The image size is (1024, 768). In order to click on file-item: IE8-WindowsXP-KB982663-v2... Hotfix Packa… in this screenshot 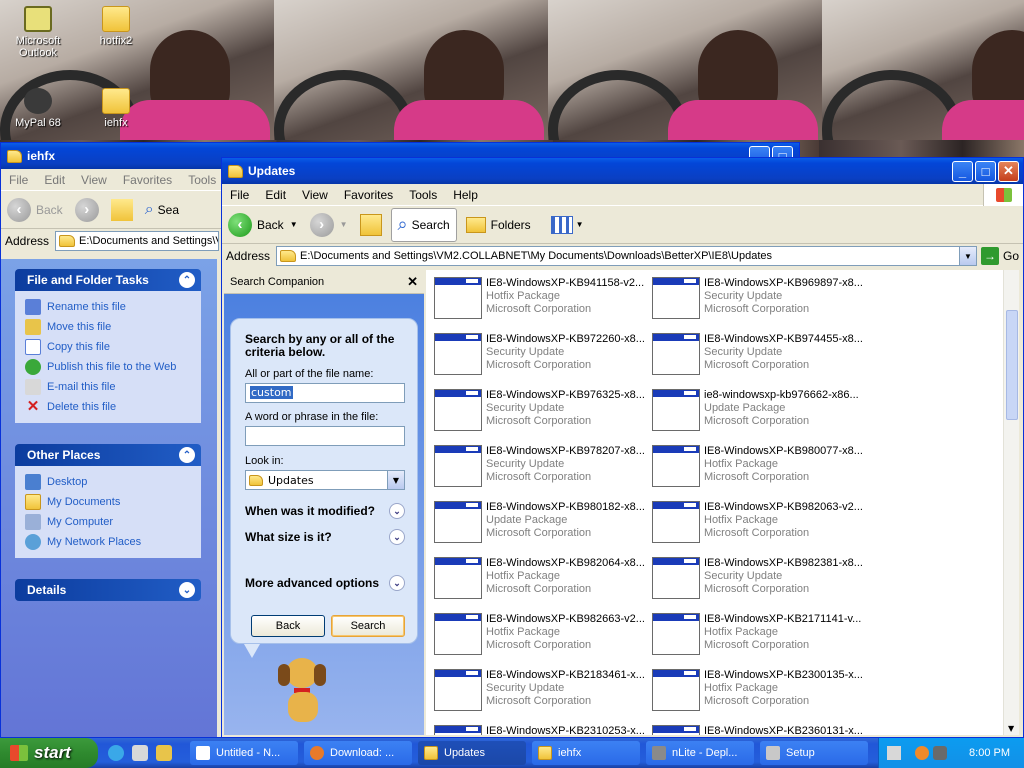, I will do `click(543, 637)`.